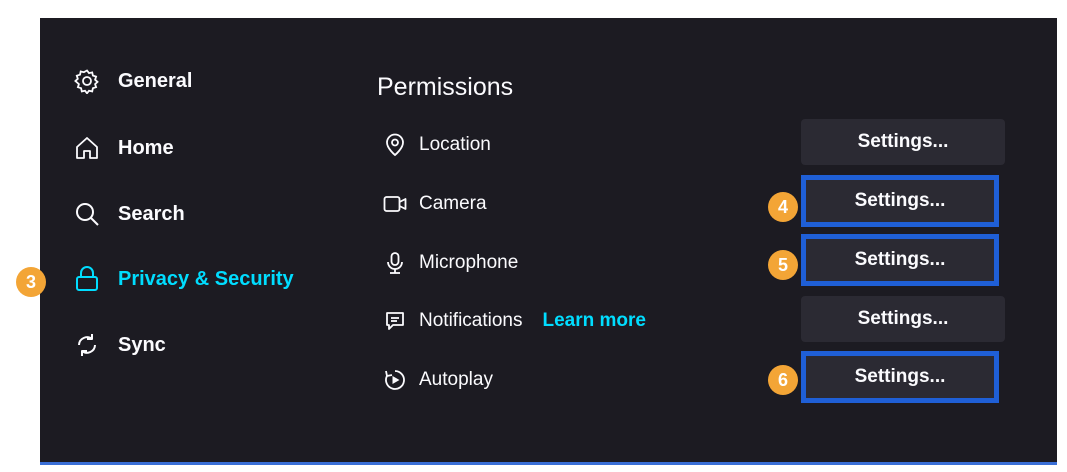  What do you see at coordinates (395, 321) in the screenshot?
I see `notifications-icon` at bounding box center [395, 321].